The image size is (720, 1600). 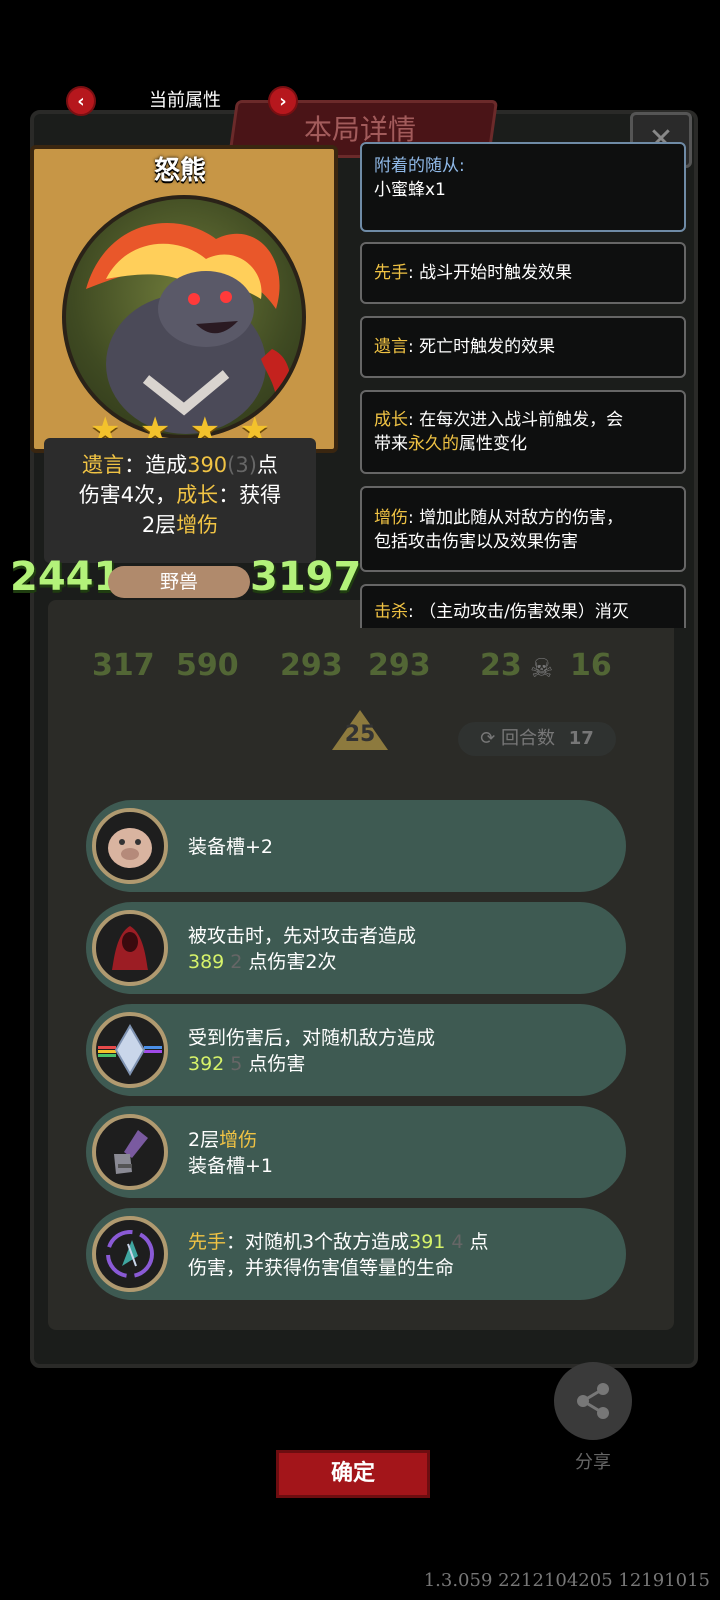 What do you see at coordinates (207, 665) in the screenshot?
I see `minion-health: 590` at bounding box center [207, 665].